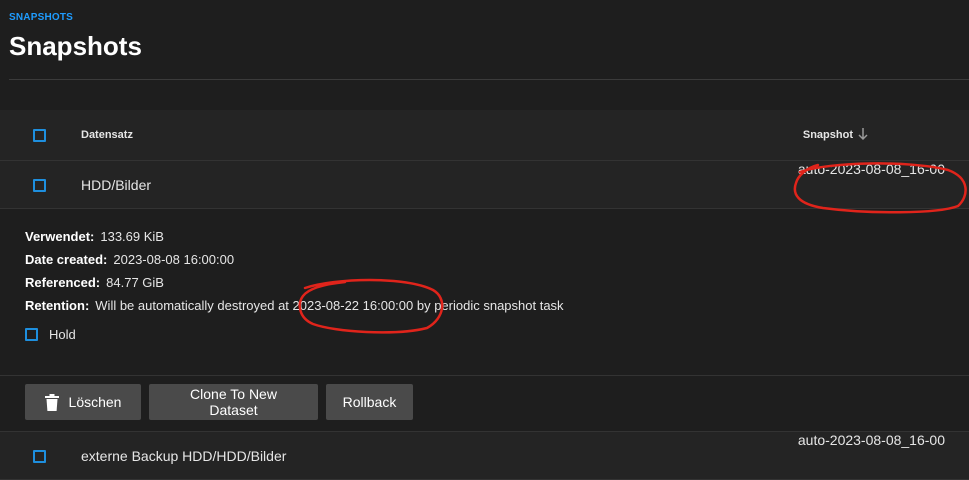 The image size is (969, 480). I want to click on table-header-row: Datensatz Snapshot, so click(484, 135).